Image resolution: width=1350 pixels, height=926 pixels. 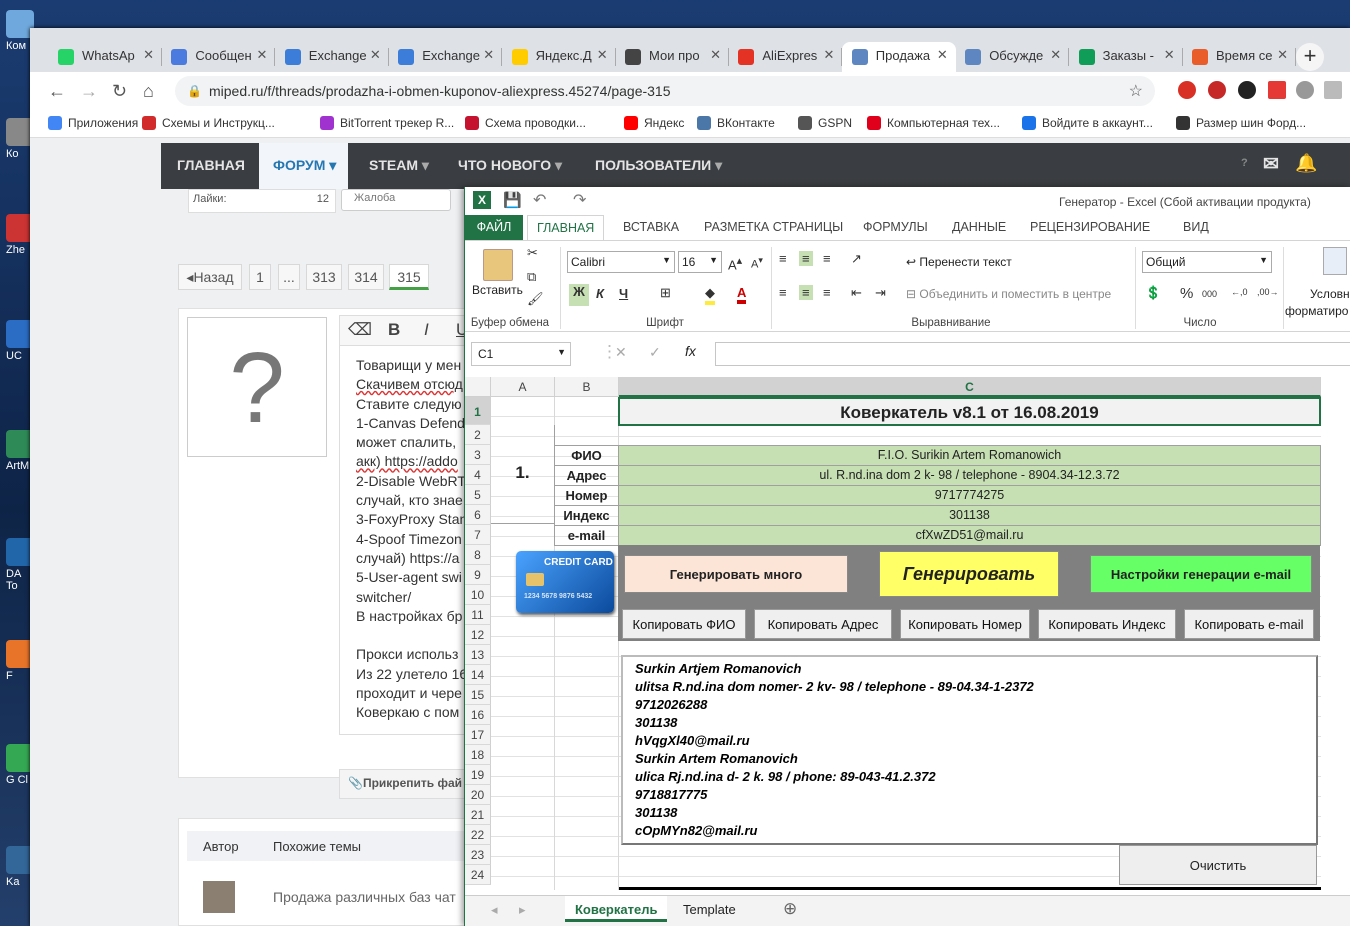 I want to click on ribbon-tab: РАЗМЕТКА СТРАНИЦЫ, so click(x=773, y=227).